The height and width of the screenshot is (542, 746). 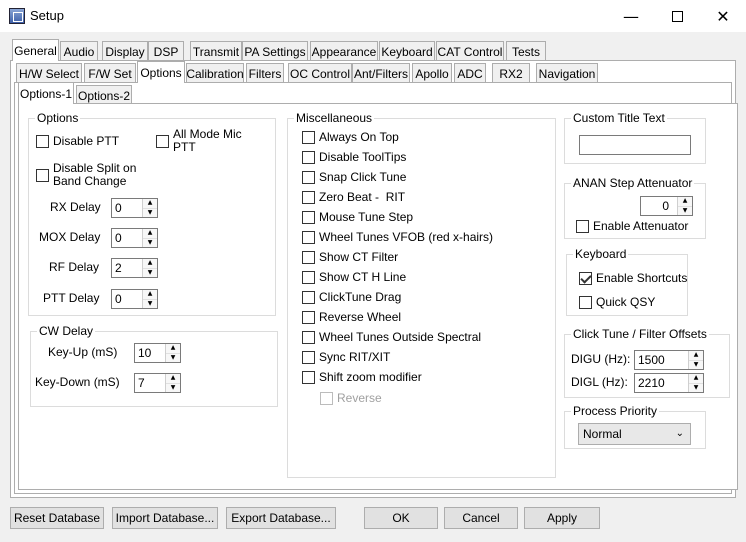 I want to click on shift-zoom-modifier-checkbox, so click(x=308, y=377).